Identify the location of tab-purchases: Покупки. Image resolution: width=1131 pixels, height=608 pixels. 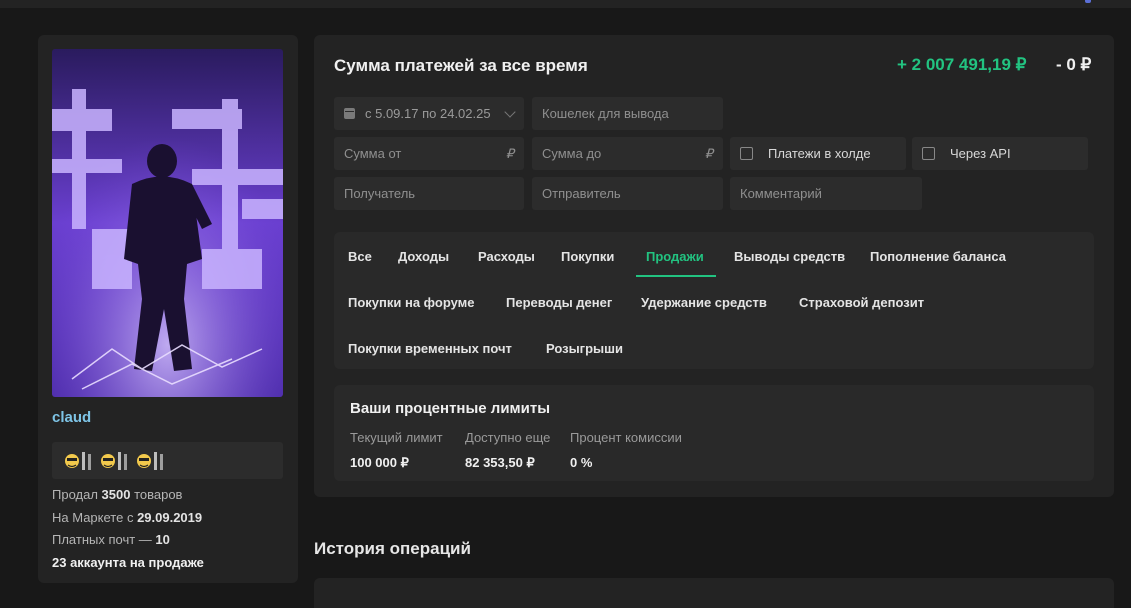
(587, 256).